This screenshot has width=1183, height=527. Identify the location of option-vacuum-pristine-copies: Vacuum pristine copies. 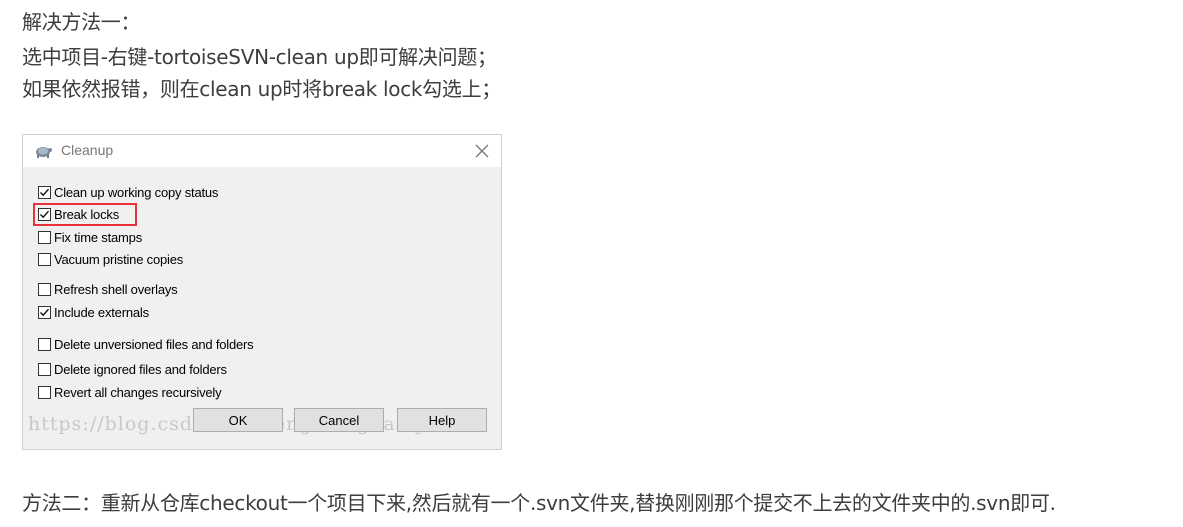
(110, 259).